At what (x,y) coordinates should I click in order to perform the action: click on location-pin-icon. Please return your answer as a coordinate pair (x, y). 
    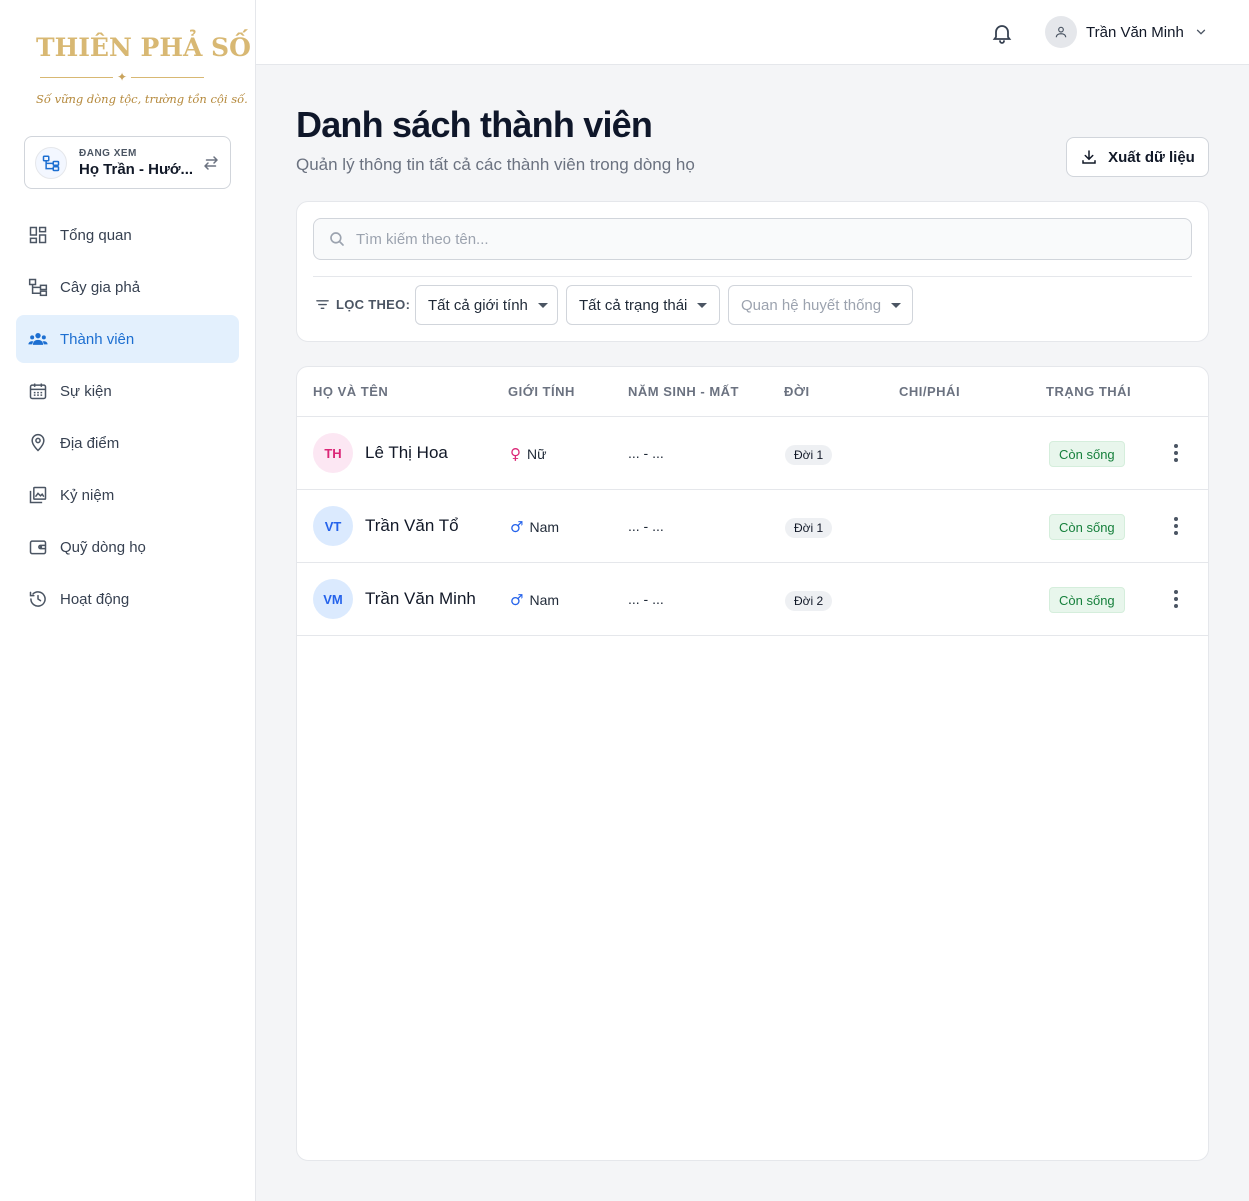
    Looking at the image, I should click on (38, 442).